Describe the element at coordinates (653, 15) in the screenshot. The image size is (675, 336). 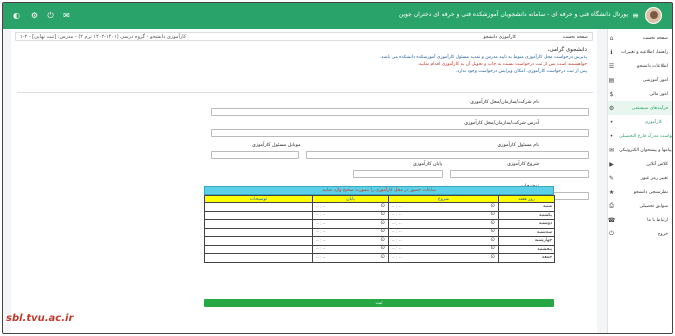
I see `avatar` at that location.